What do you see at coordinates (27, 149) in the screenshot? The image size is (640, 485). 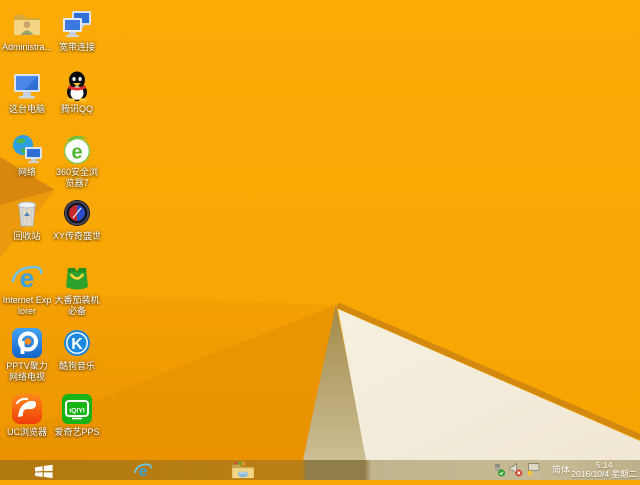 I see `network-globe-icon` at bounding box center [27, 149].